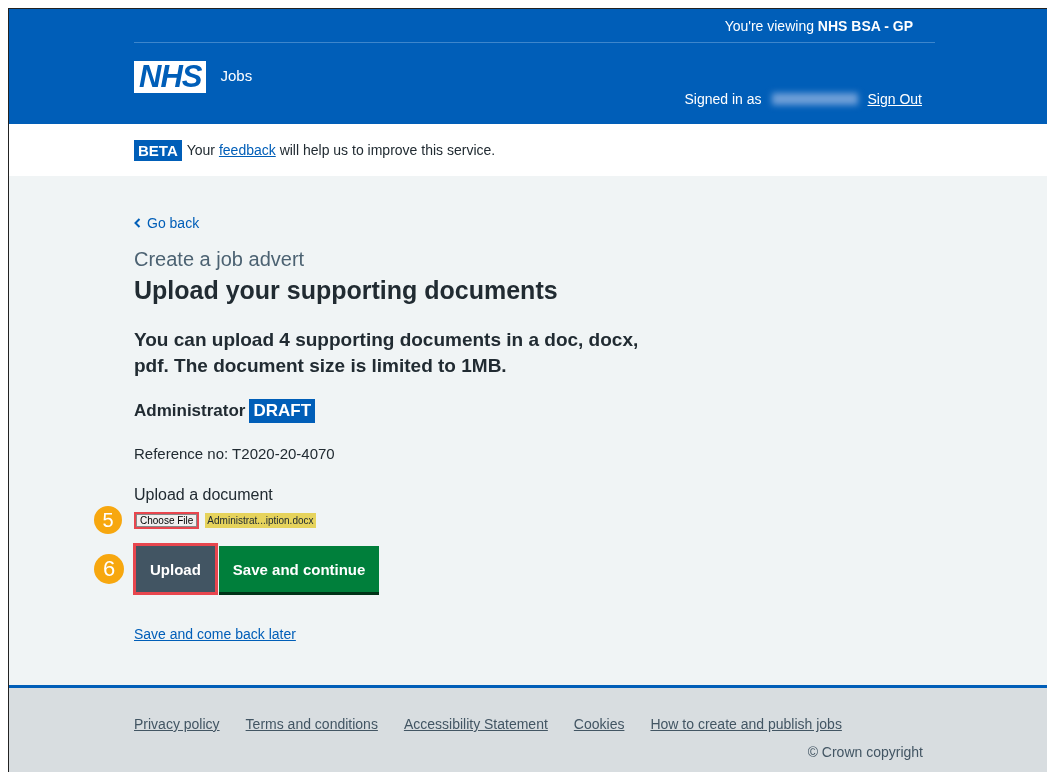 The width and height of the screenshot is (1049, 774). I want to click on footer-link: Terms and conditions, so click(311, 724).